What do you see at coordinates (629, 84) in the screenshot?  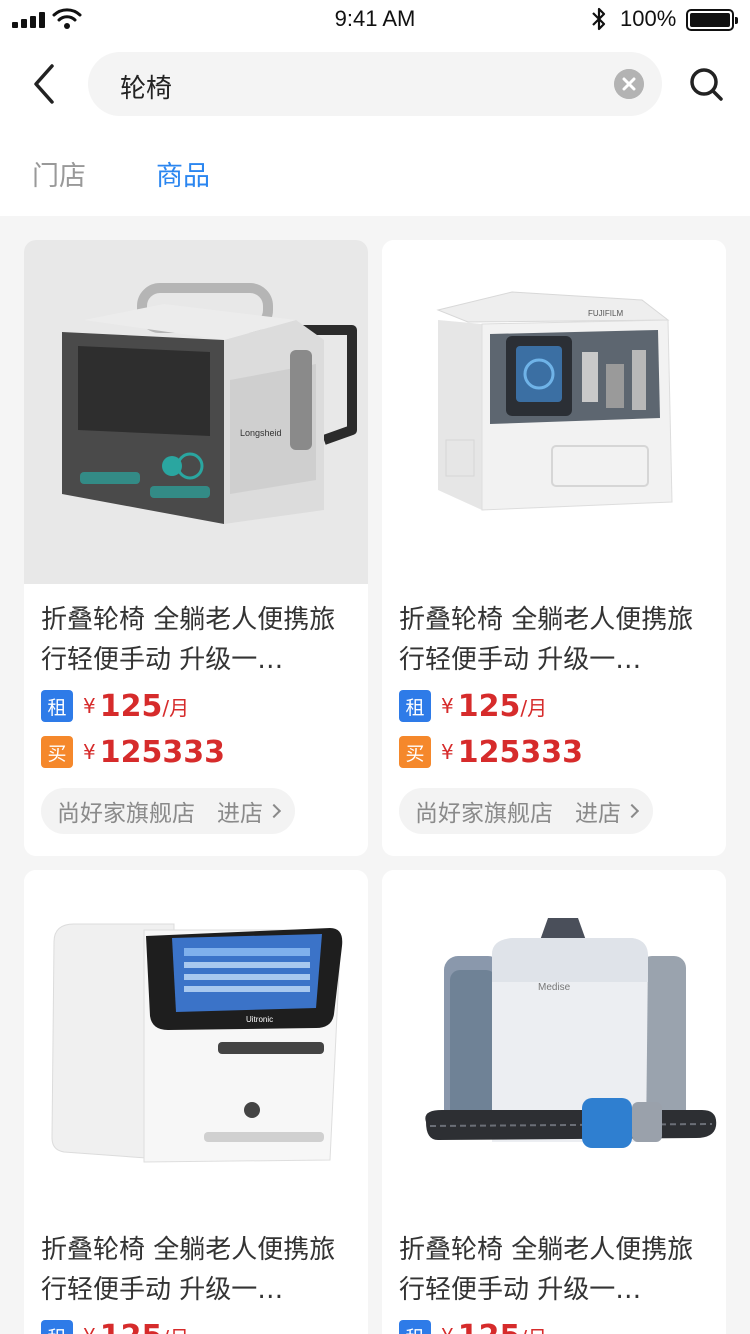 I see `clear-search-button` at bounding box center [629, 84].